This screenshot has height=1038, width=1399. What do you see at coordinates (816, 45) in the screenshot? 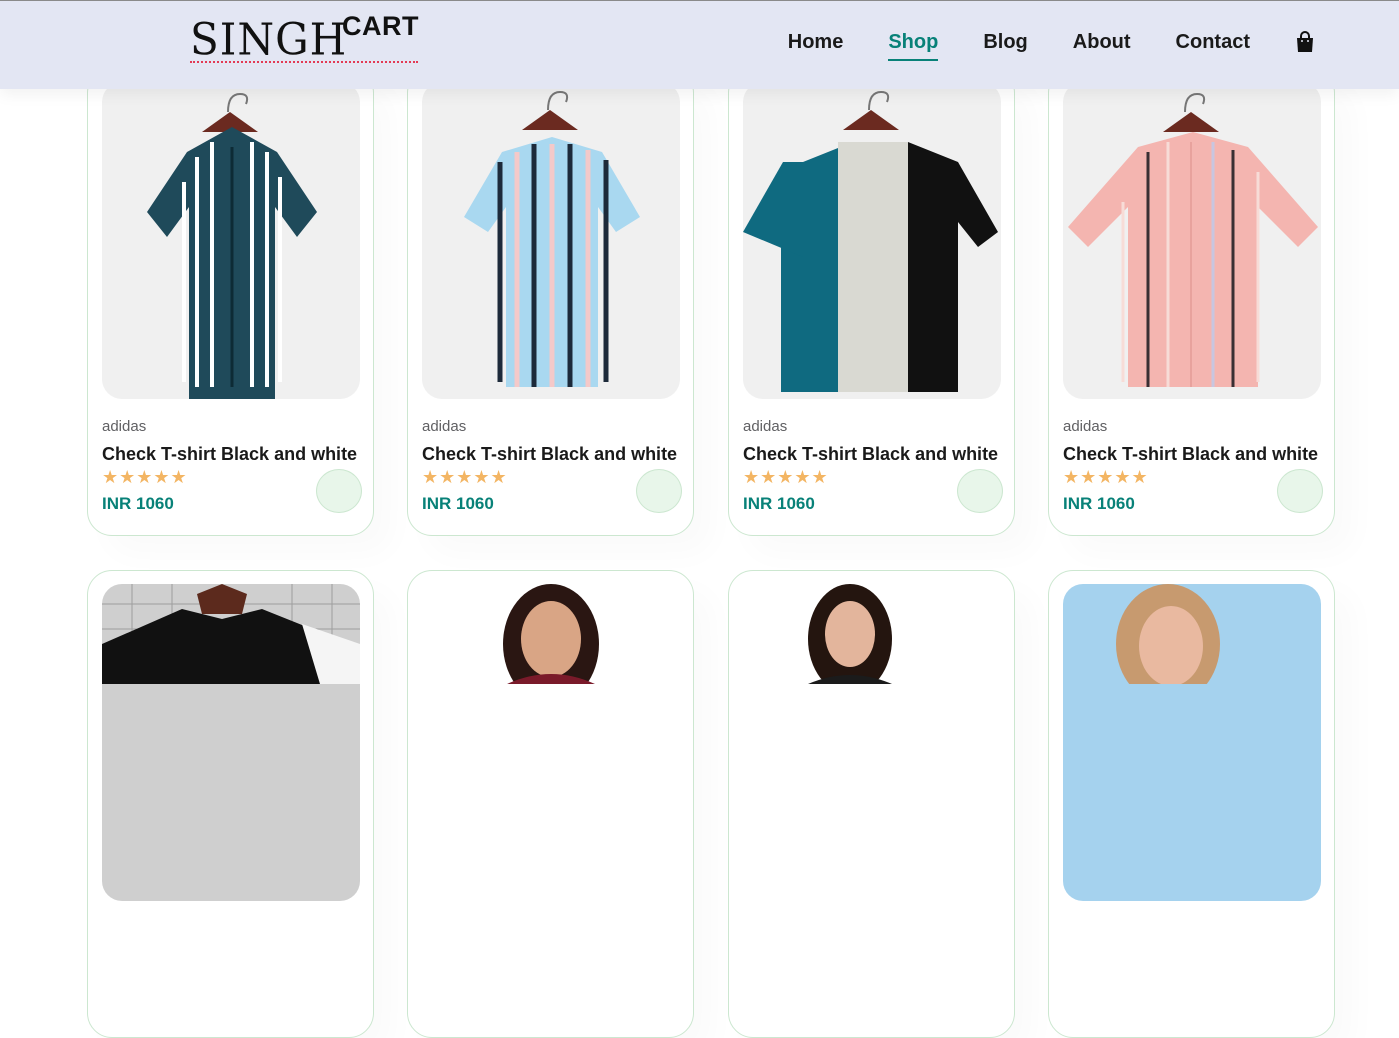
I see `nav-home: Home` at bounding box center [816, 45].